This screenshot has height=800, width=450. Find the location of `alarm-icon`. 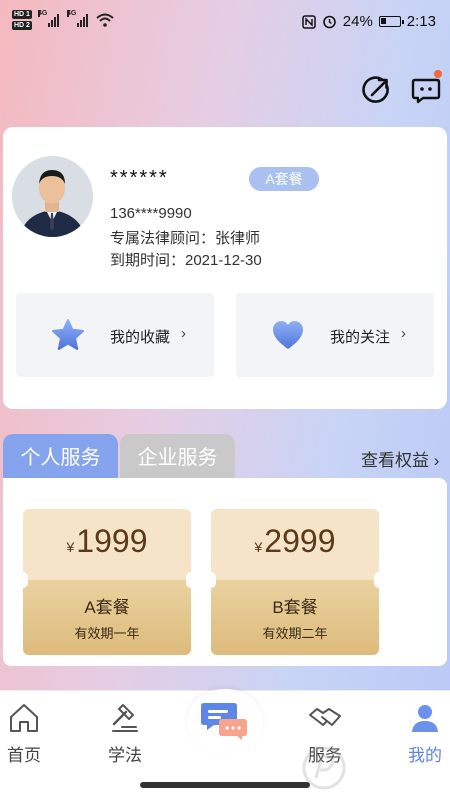

alarm-icon is located at coordinates (329, 22).